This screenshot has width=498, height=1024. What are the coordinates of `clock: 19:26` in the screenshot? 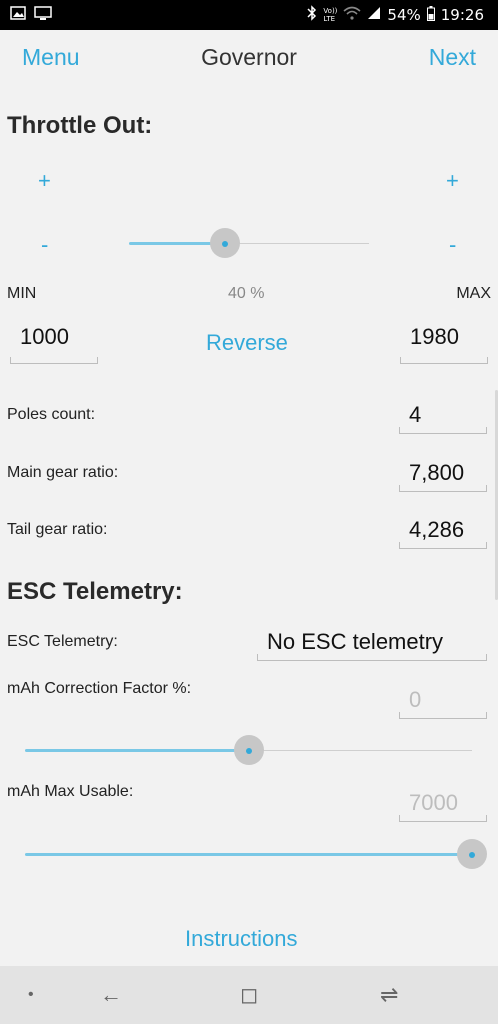 It's located at (462, 15).